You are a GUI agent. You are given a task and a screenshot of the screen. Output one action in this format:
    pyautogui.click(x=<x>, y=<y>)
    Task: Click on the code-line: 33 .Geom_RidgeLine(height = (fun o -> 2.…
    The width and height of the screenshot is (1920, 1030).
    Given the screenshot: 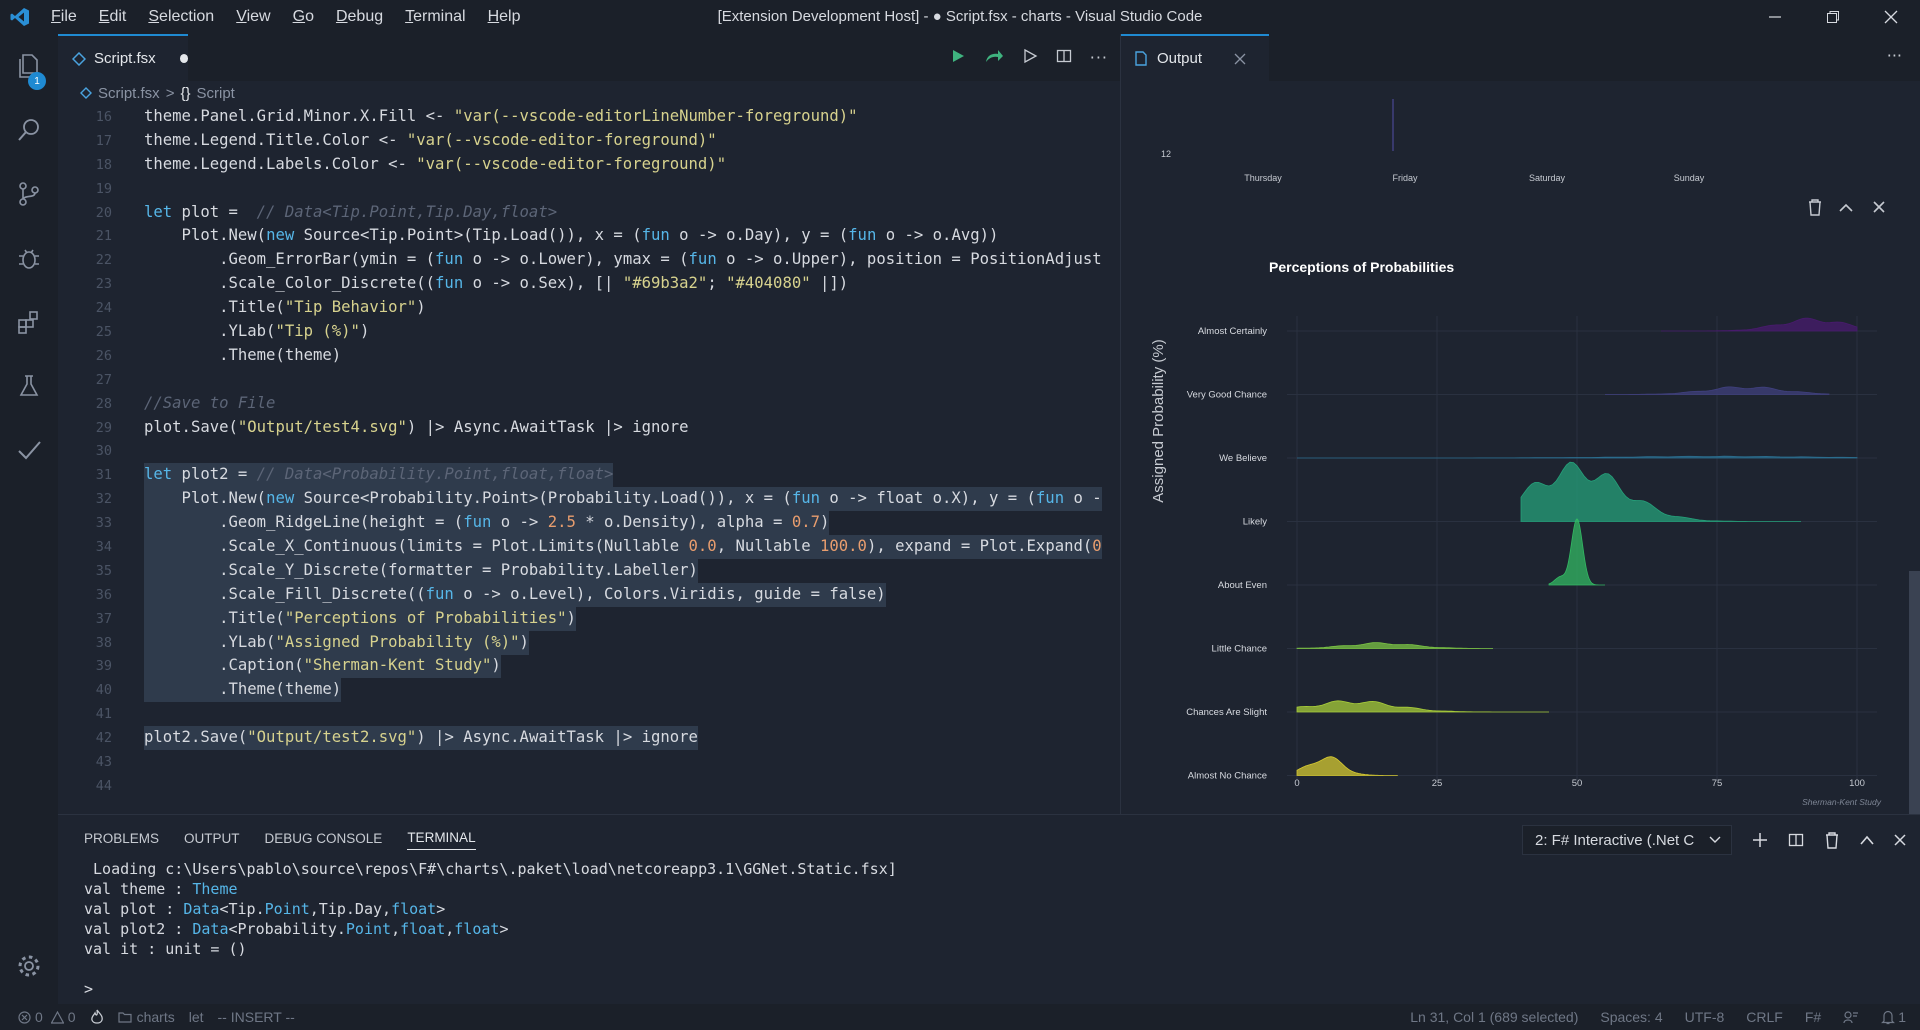 What is the action you would take?
    pyautogui.click(x=589, y=523)
    